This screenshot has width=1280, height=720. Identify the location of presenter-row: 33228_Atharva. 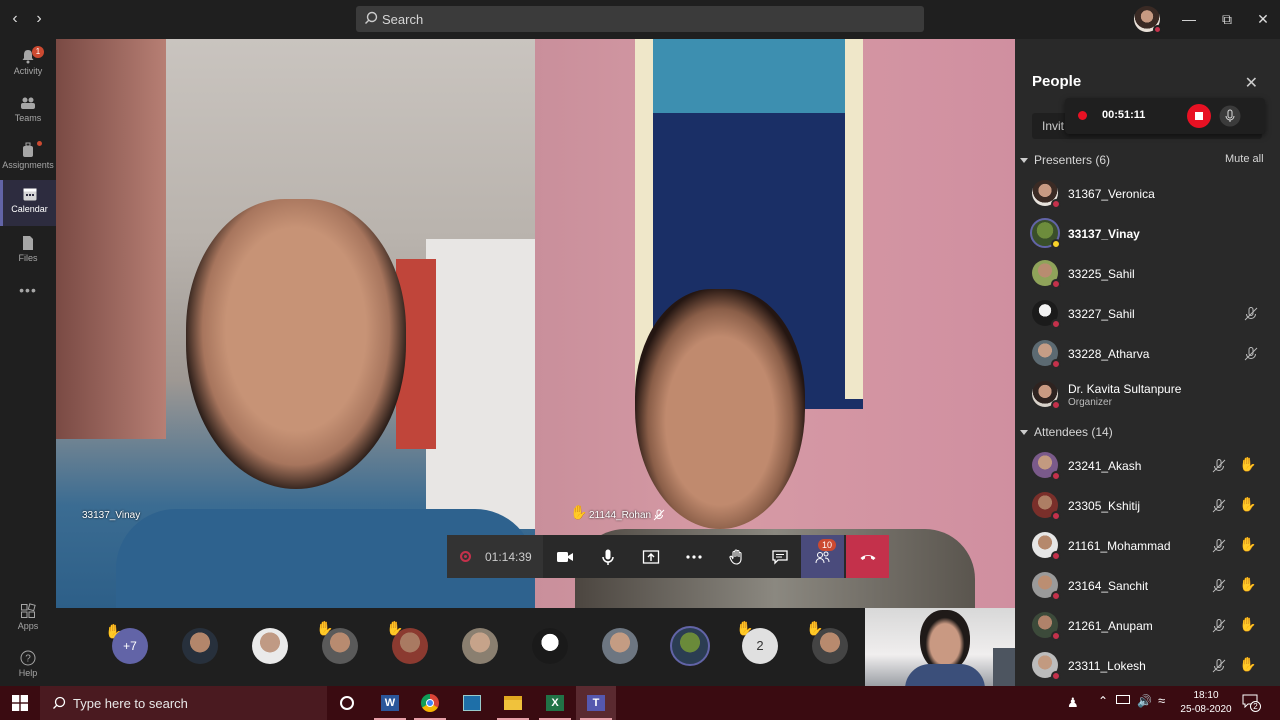
(1147, 355).